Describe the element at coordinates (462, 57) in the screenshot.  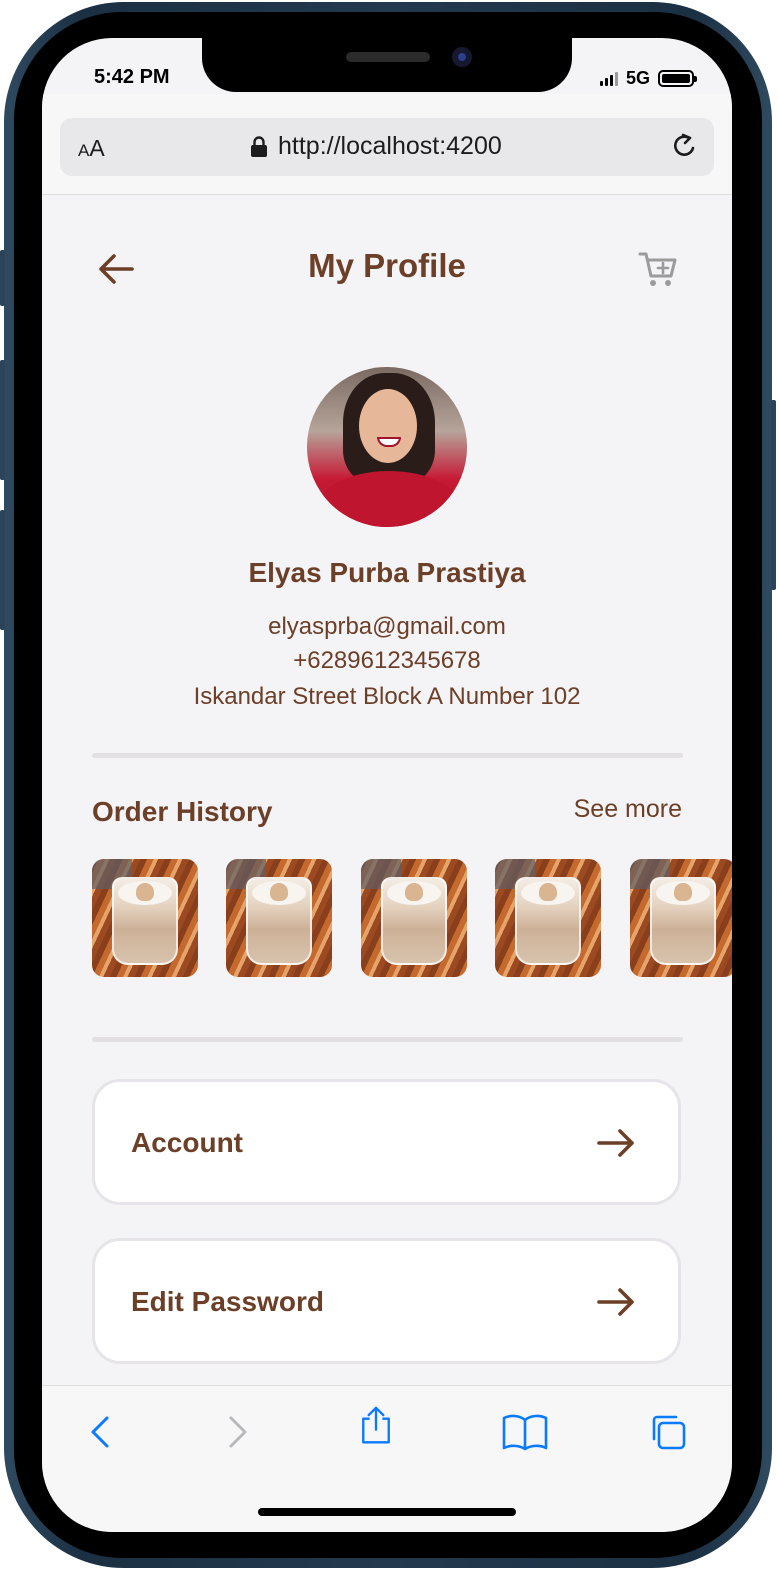
I see `front-camera` at that location.